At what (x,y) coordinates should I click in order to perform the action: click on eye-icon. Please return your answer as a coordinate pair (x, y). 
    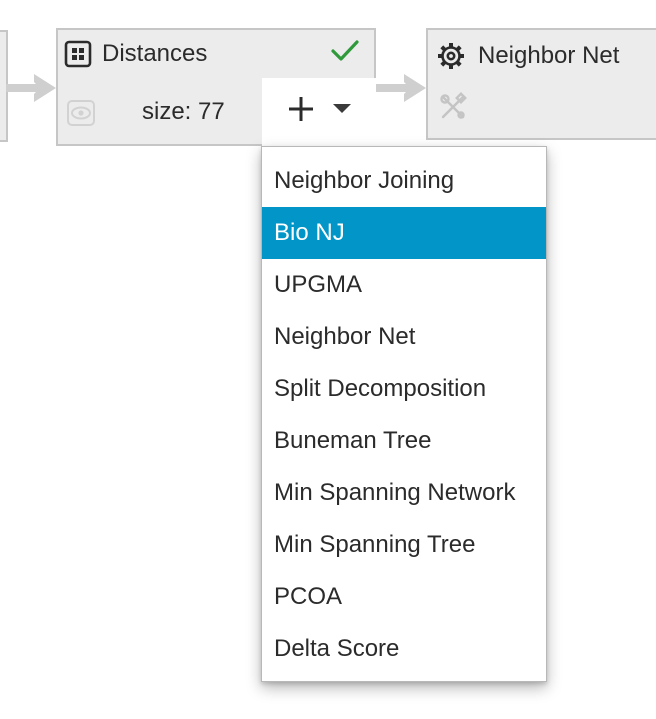
    Looking at the image, I should click on (81, 113).